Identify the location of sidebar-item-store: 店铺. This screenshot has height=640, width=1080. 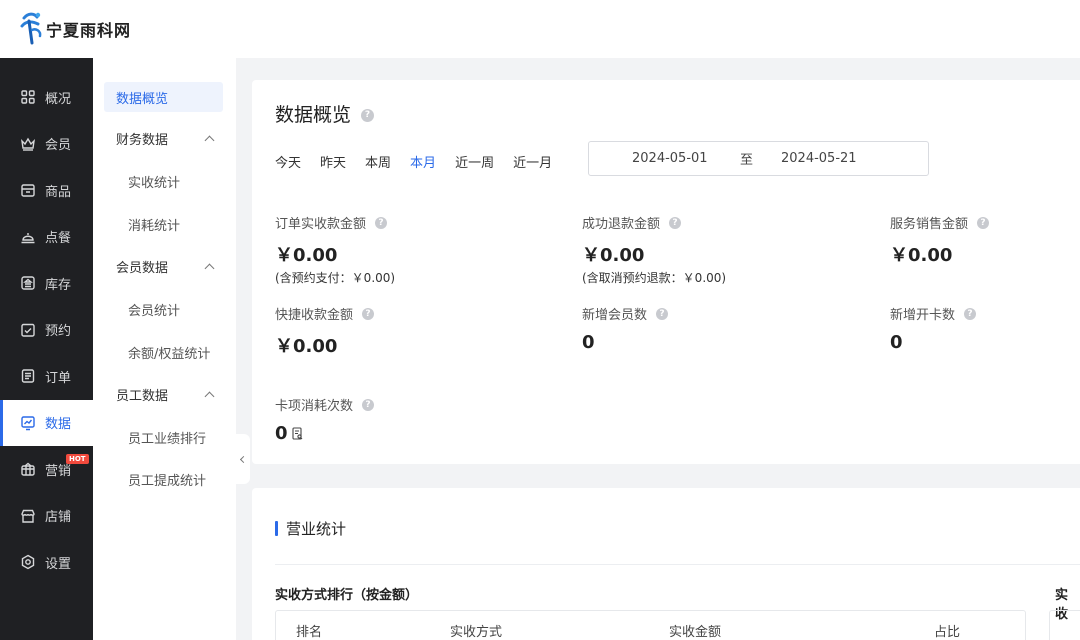
(46, 516).